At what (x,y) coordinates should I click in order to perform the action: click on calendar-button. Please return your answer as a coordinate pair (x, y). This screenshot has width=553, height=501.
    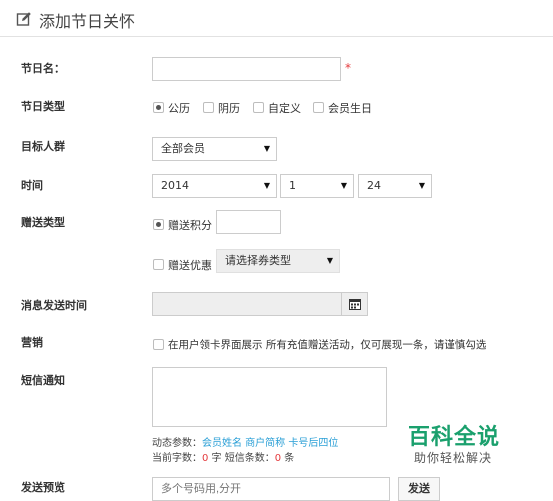
    Looking at the image, I should click on (354, 304).